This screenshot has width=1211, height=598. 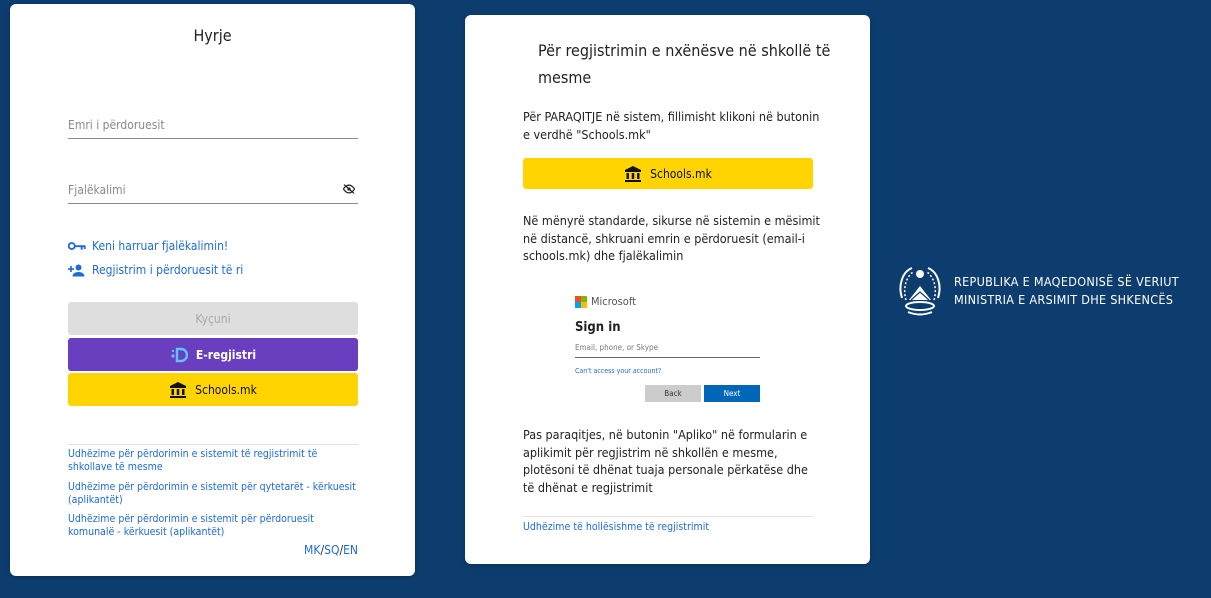 I want to click on register-user-link: Regjistrim i përdoruesit të ri, so click(x=155, y=270).